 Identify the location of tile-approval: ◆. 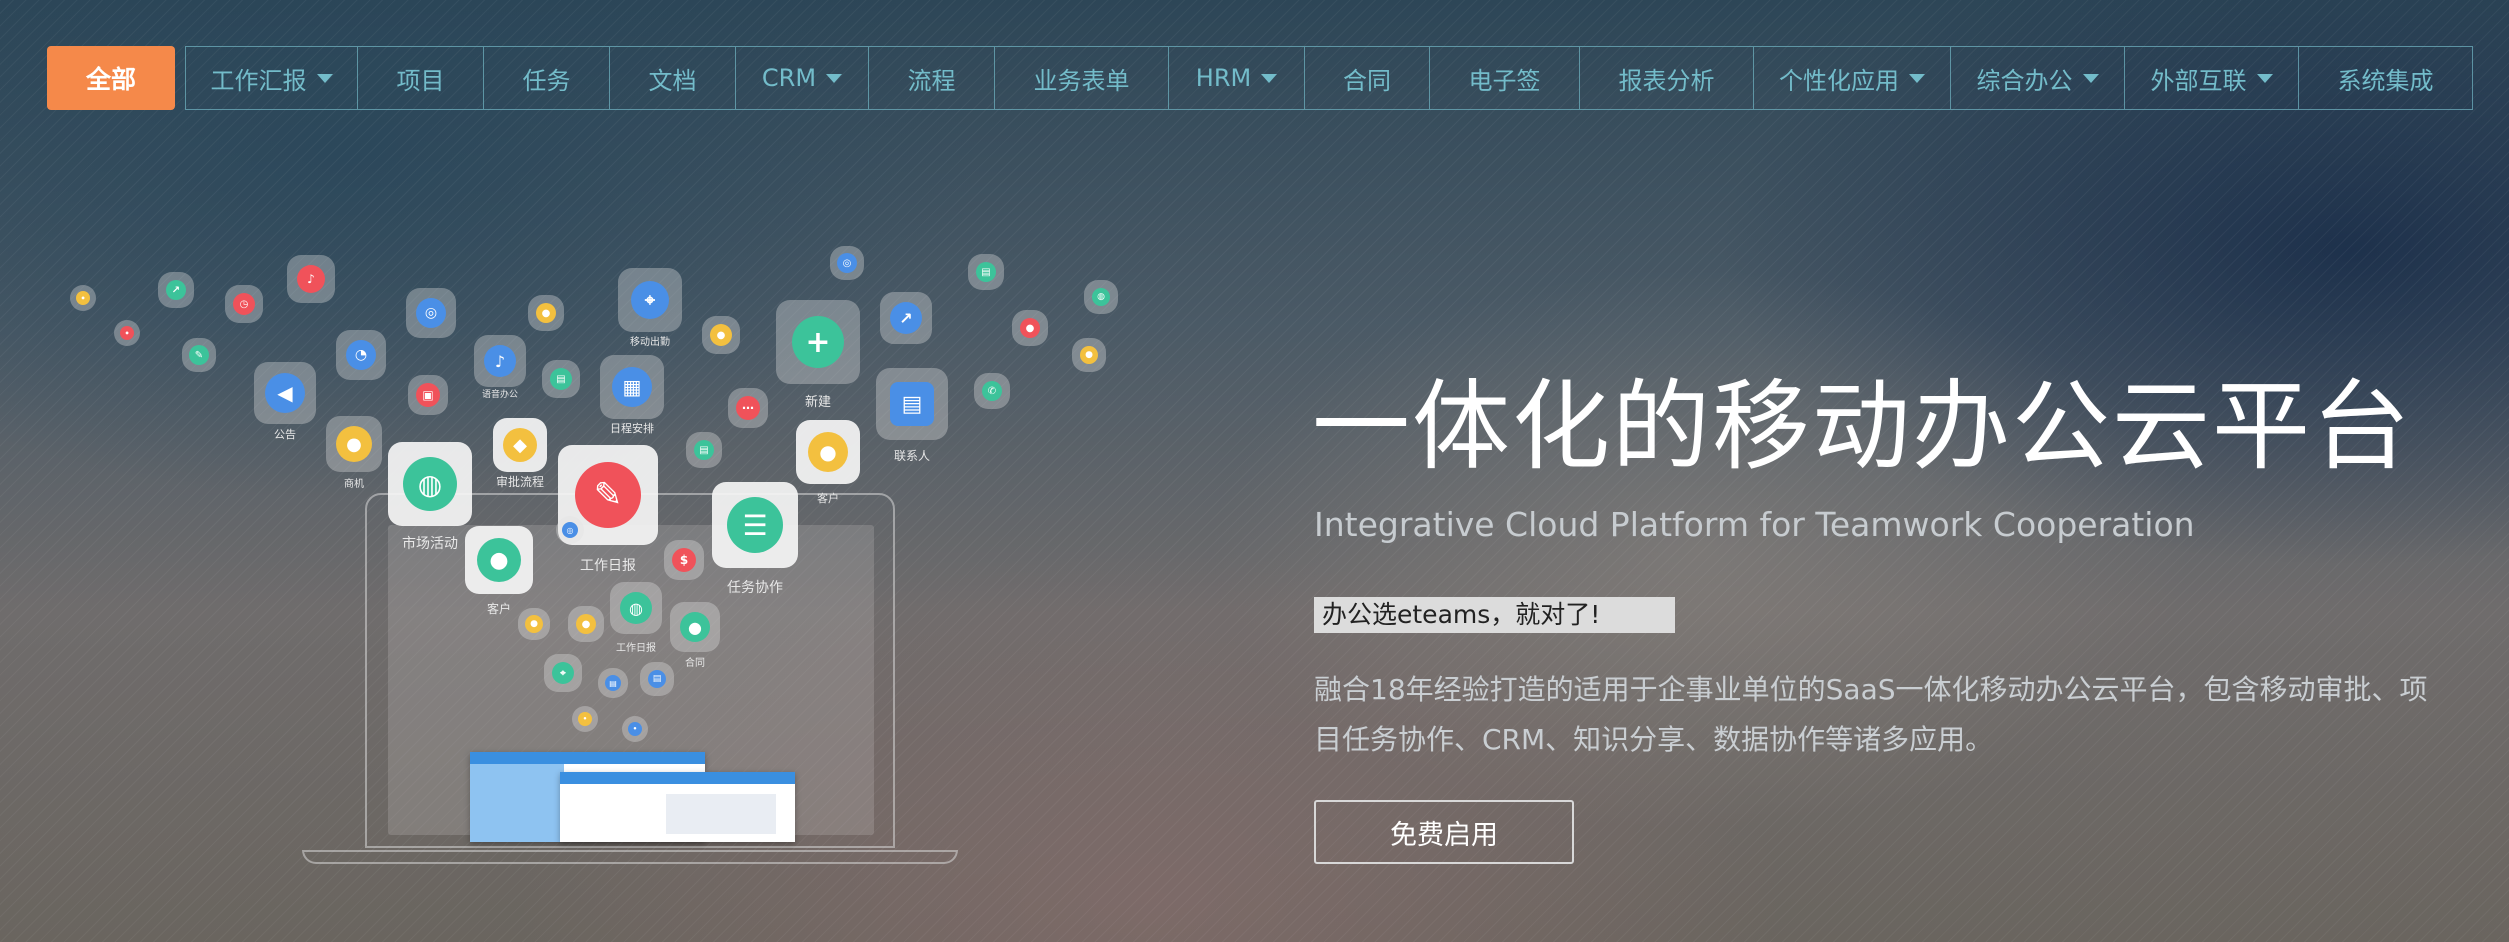
(520, 445).